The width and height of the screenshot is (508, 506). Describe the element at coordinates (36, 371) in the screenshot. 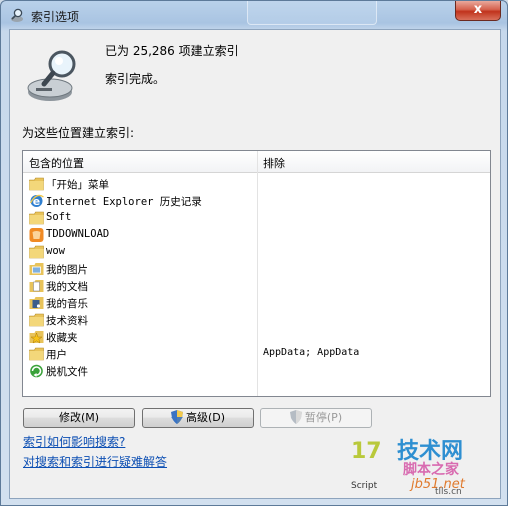

I see `offline-files-icon` at that location.